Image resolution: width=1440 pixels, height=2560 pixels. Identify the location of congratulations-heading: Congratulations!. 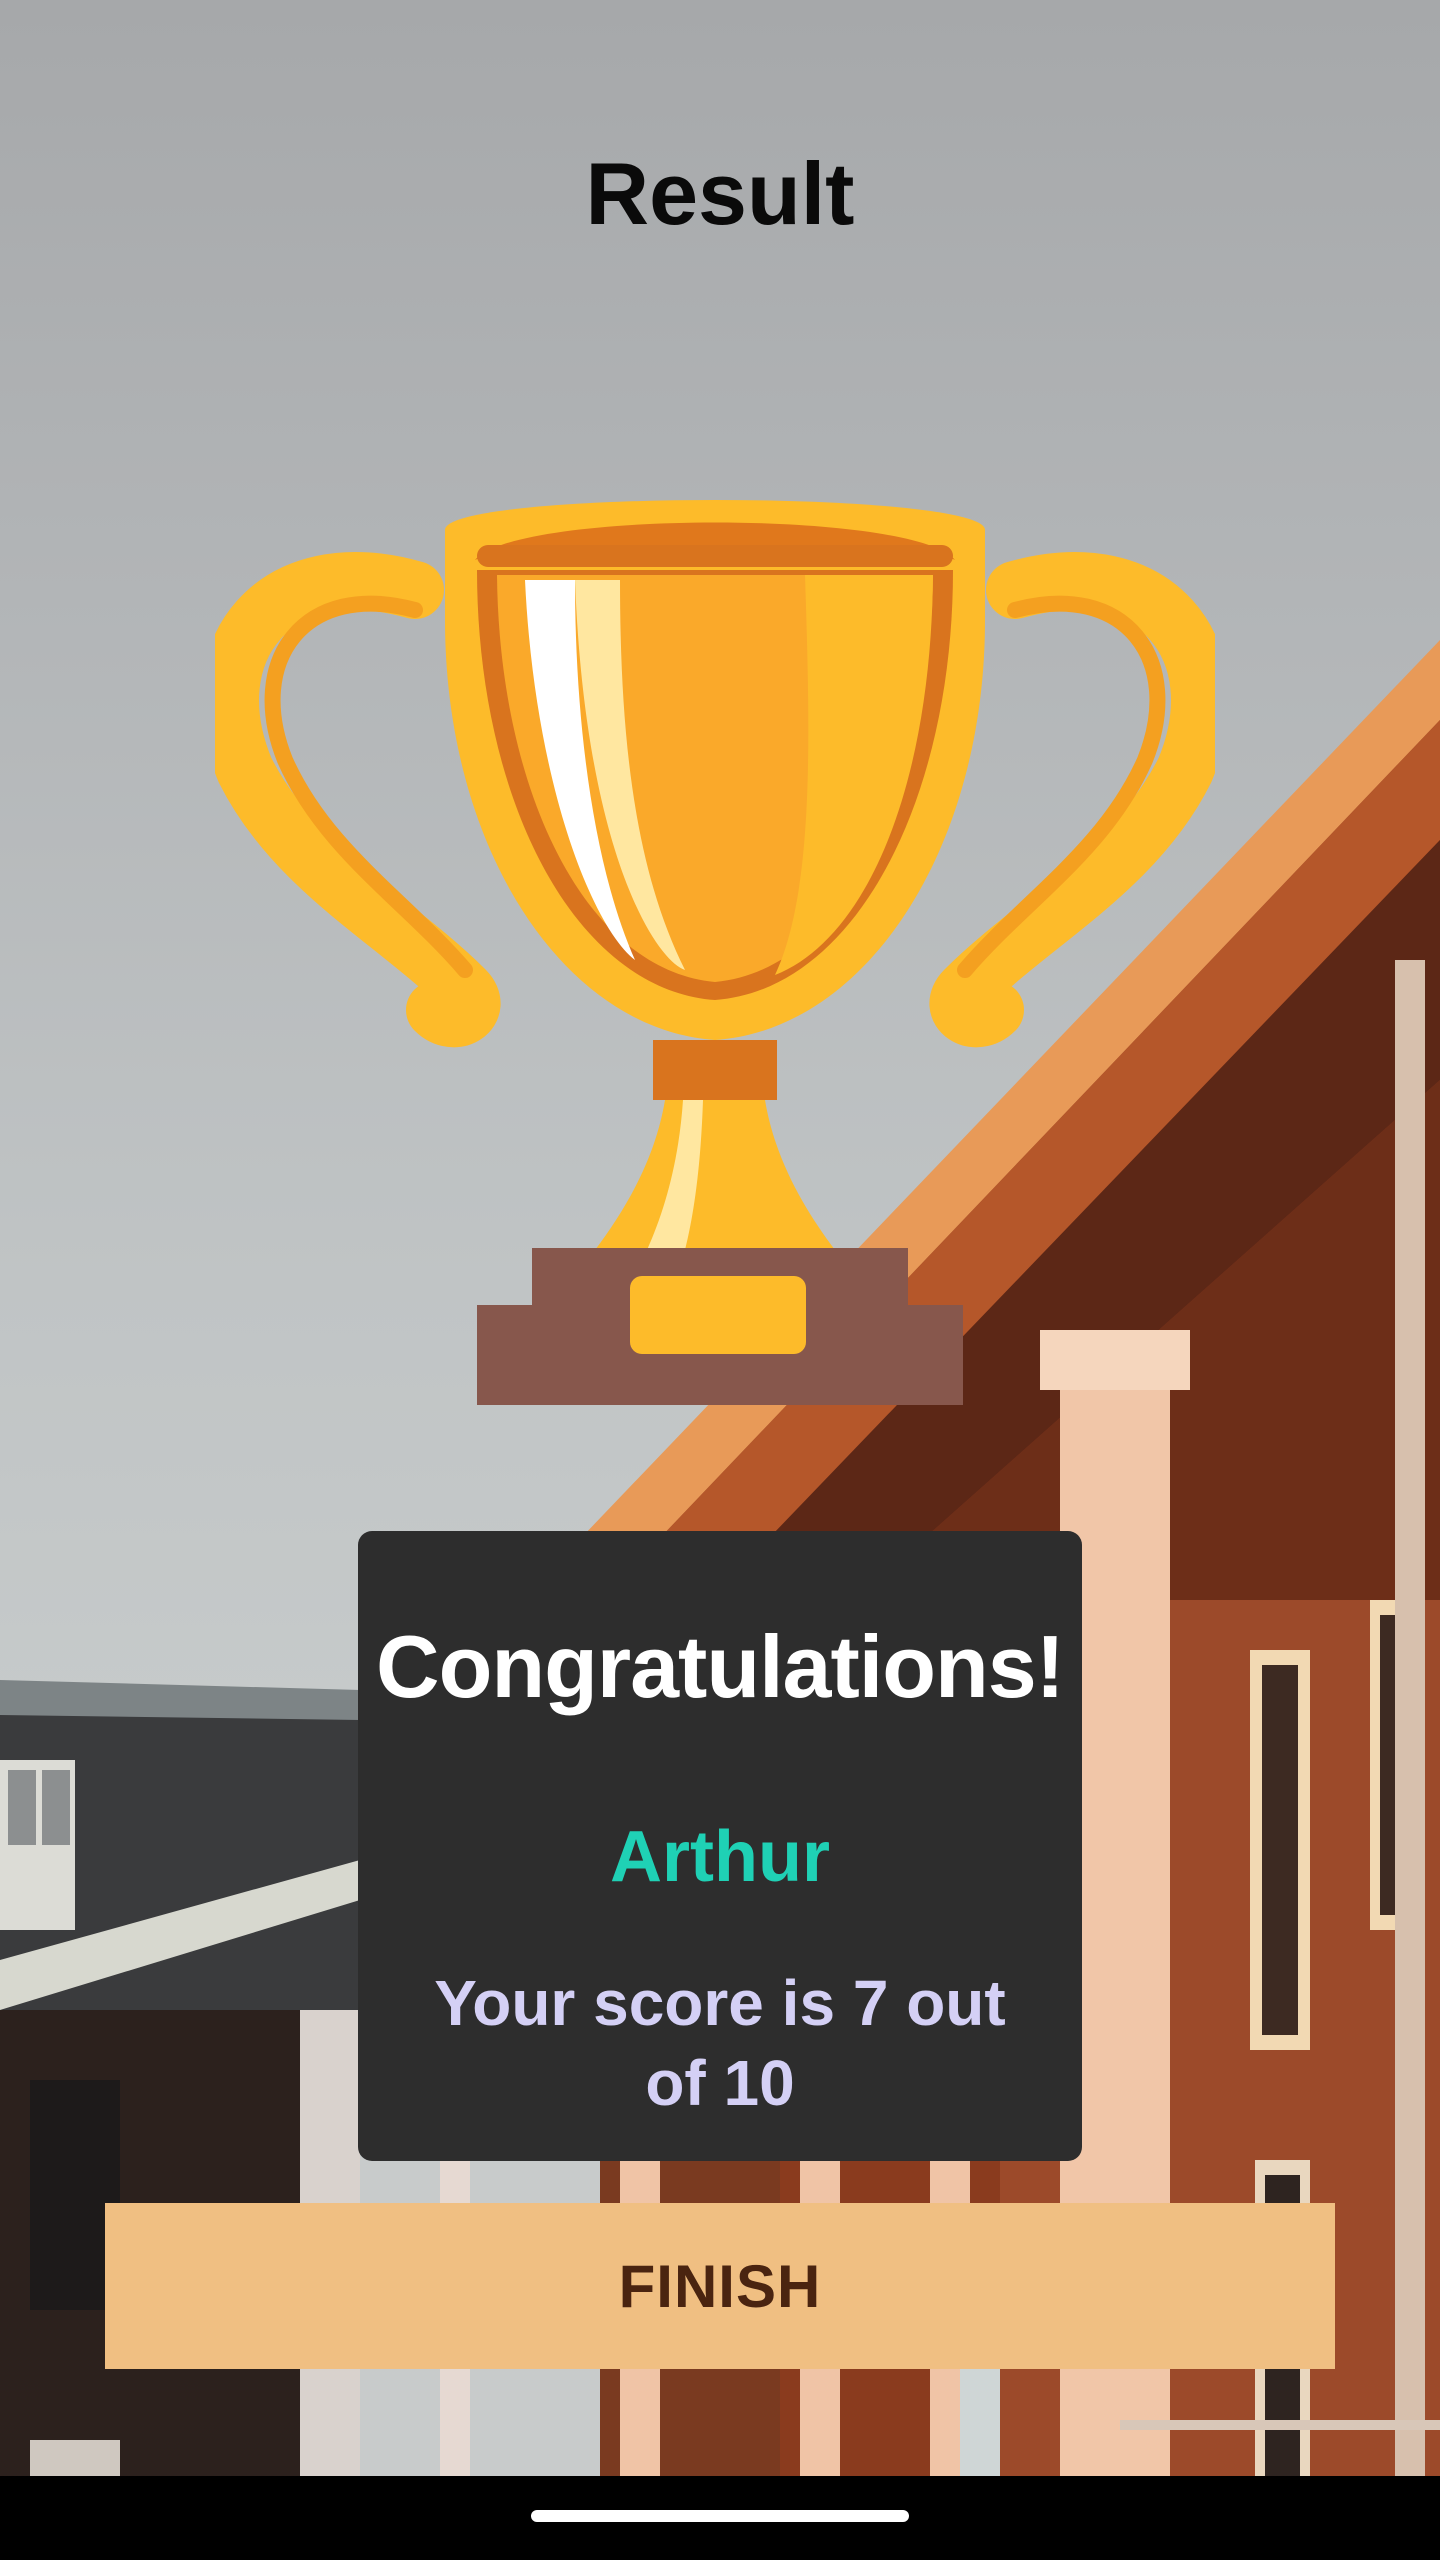
(720, 1666).